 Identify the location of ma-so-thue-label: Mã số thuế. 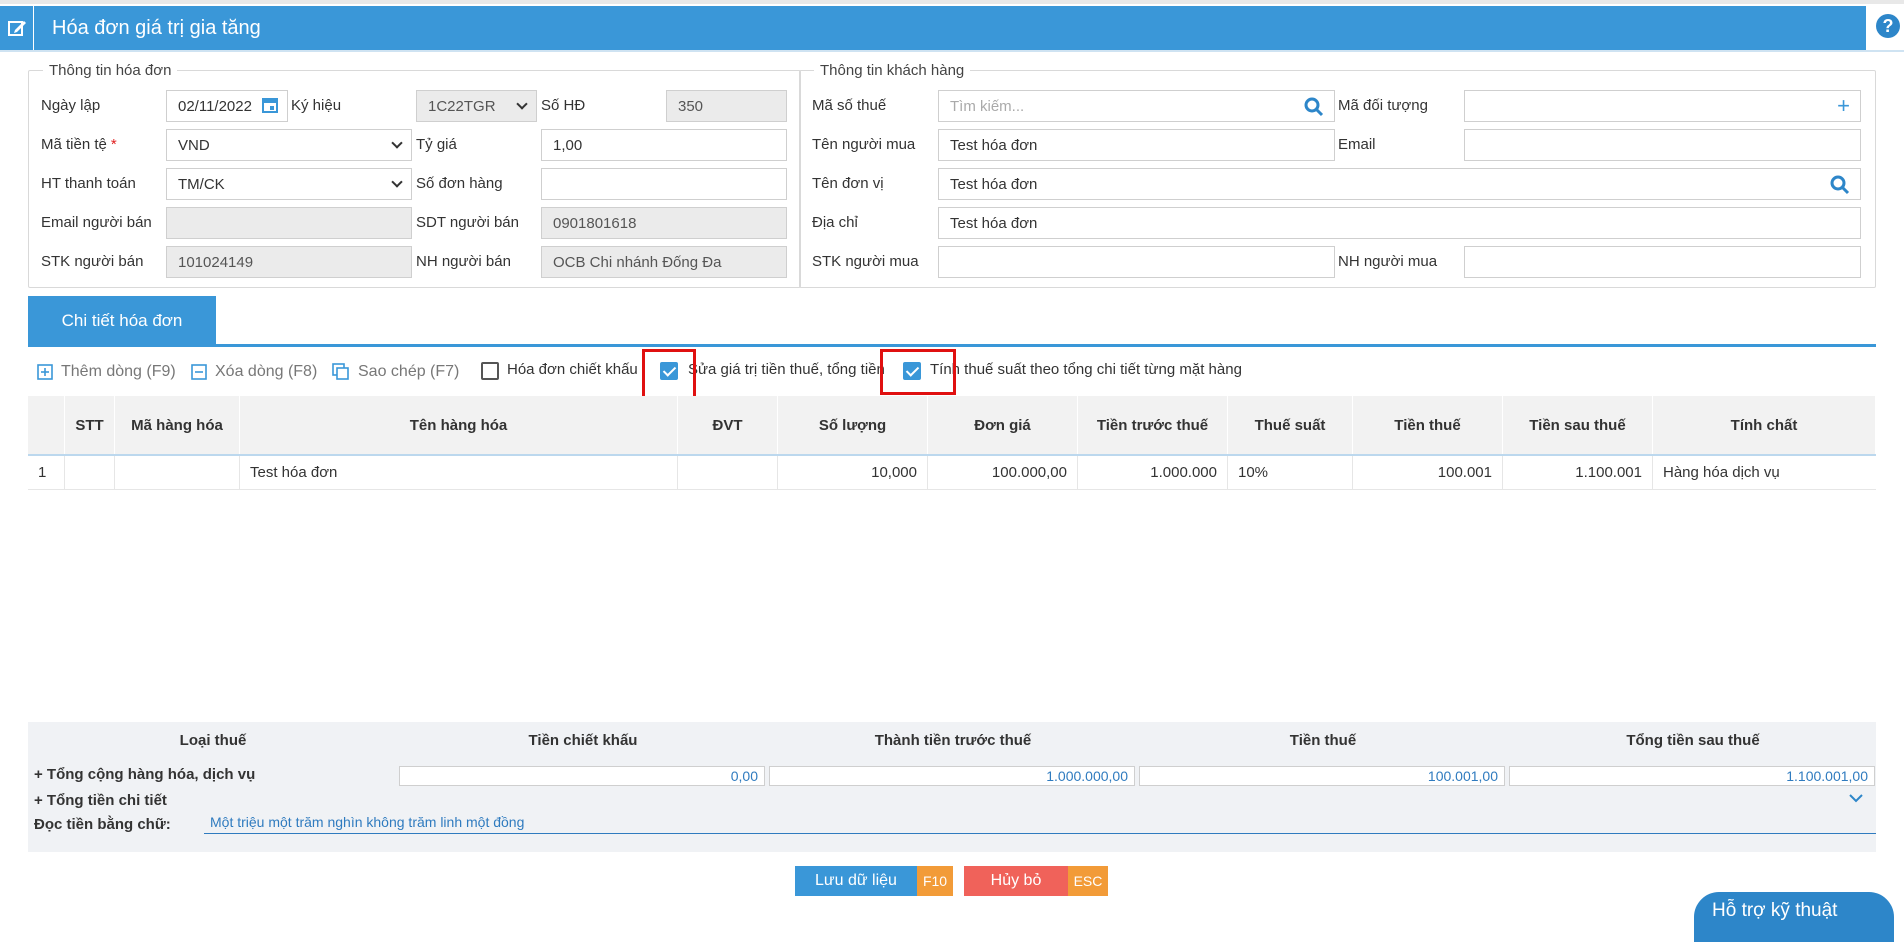
(849, 105).